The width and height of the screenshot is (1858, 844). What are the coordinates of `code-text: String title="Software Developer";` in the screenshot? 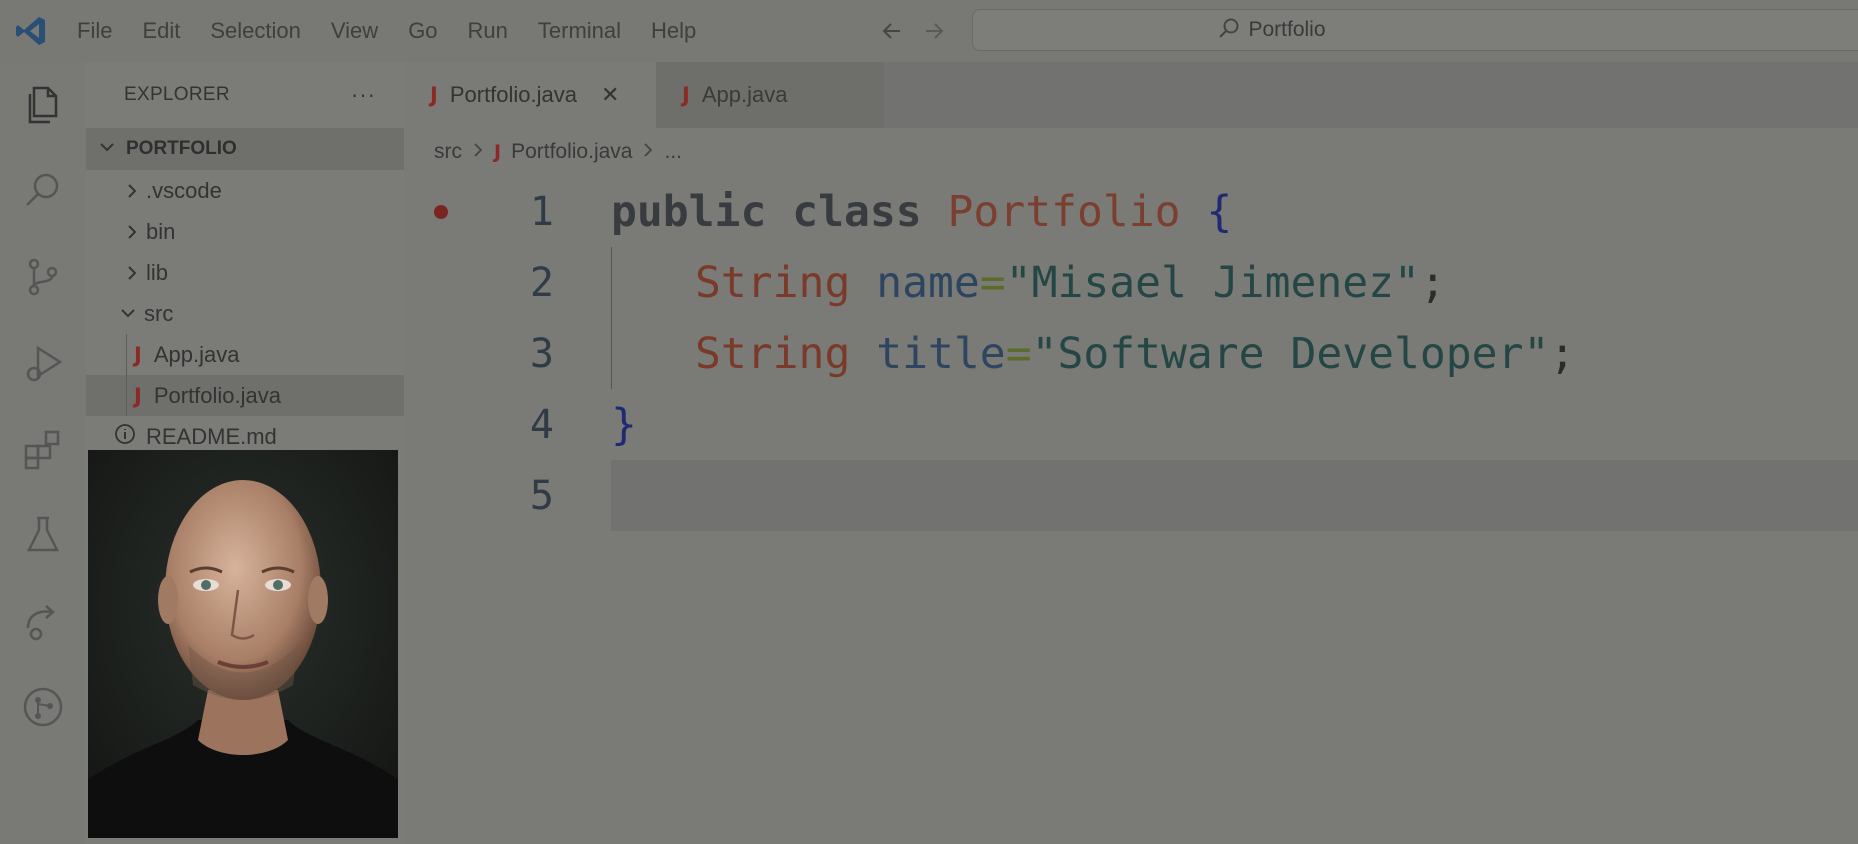 It's located at (1135, 354).